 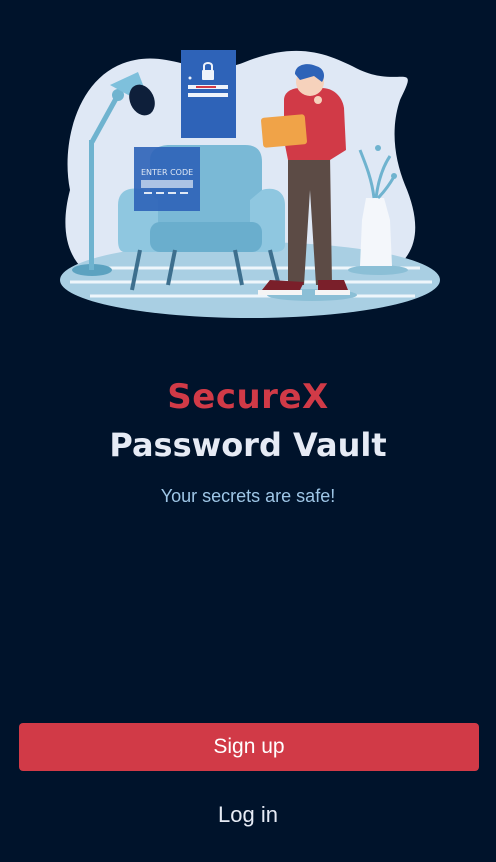 What do you see at coordinates (167, 179) in the screenshot?
I see `enter-code-panel: ENTER CODE` at bounding box center [167, 179].